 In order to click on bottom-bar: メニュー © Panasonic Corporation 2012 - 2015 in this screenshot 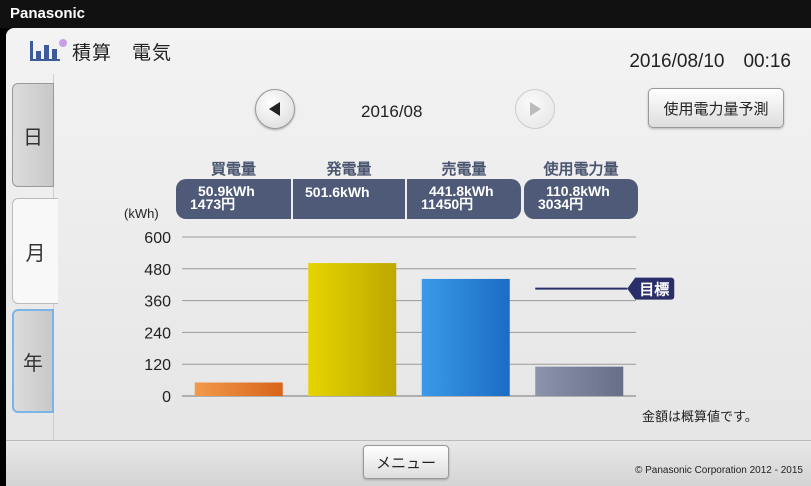, I will do `click(408, 463)`.